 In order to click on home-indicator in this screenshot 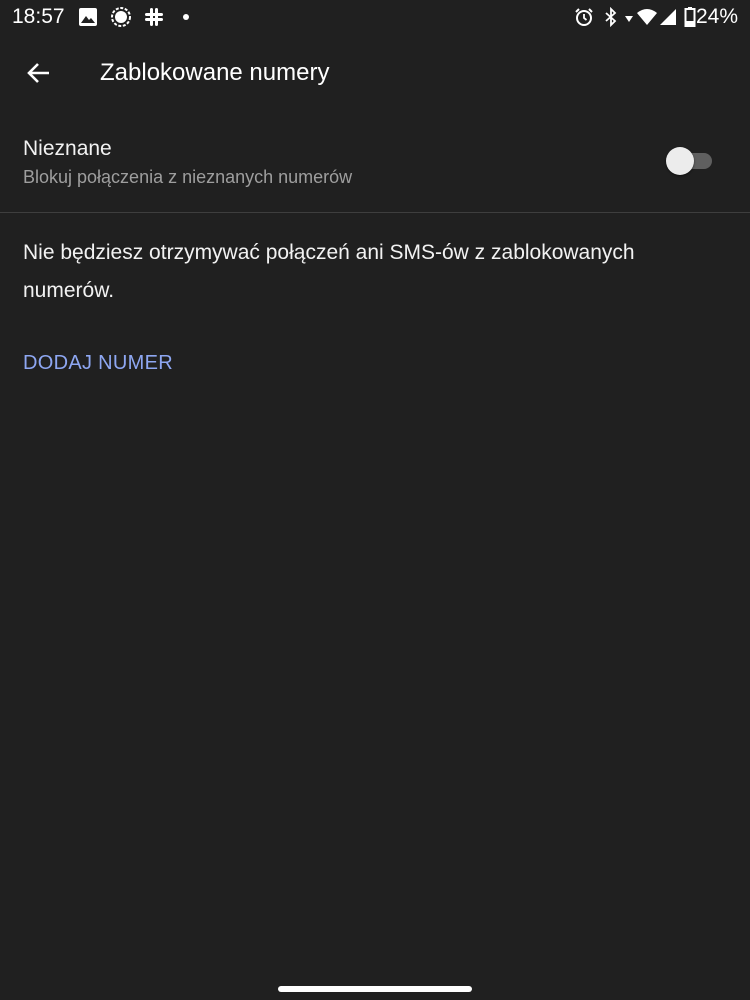, I will do `click(375, 989)`.